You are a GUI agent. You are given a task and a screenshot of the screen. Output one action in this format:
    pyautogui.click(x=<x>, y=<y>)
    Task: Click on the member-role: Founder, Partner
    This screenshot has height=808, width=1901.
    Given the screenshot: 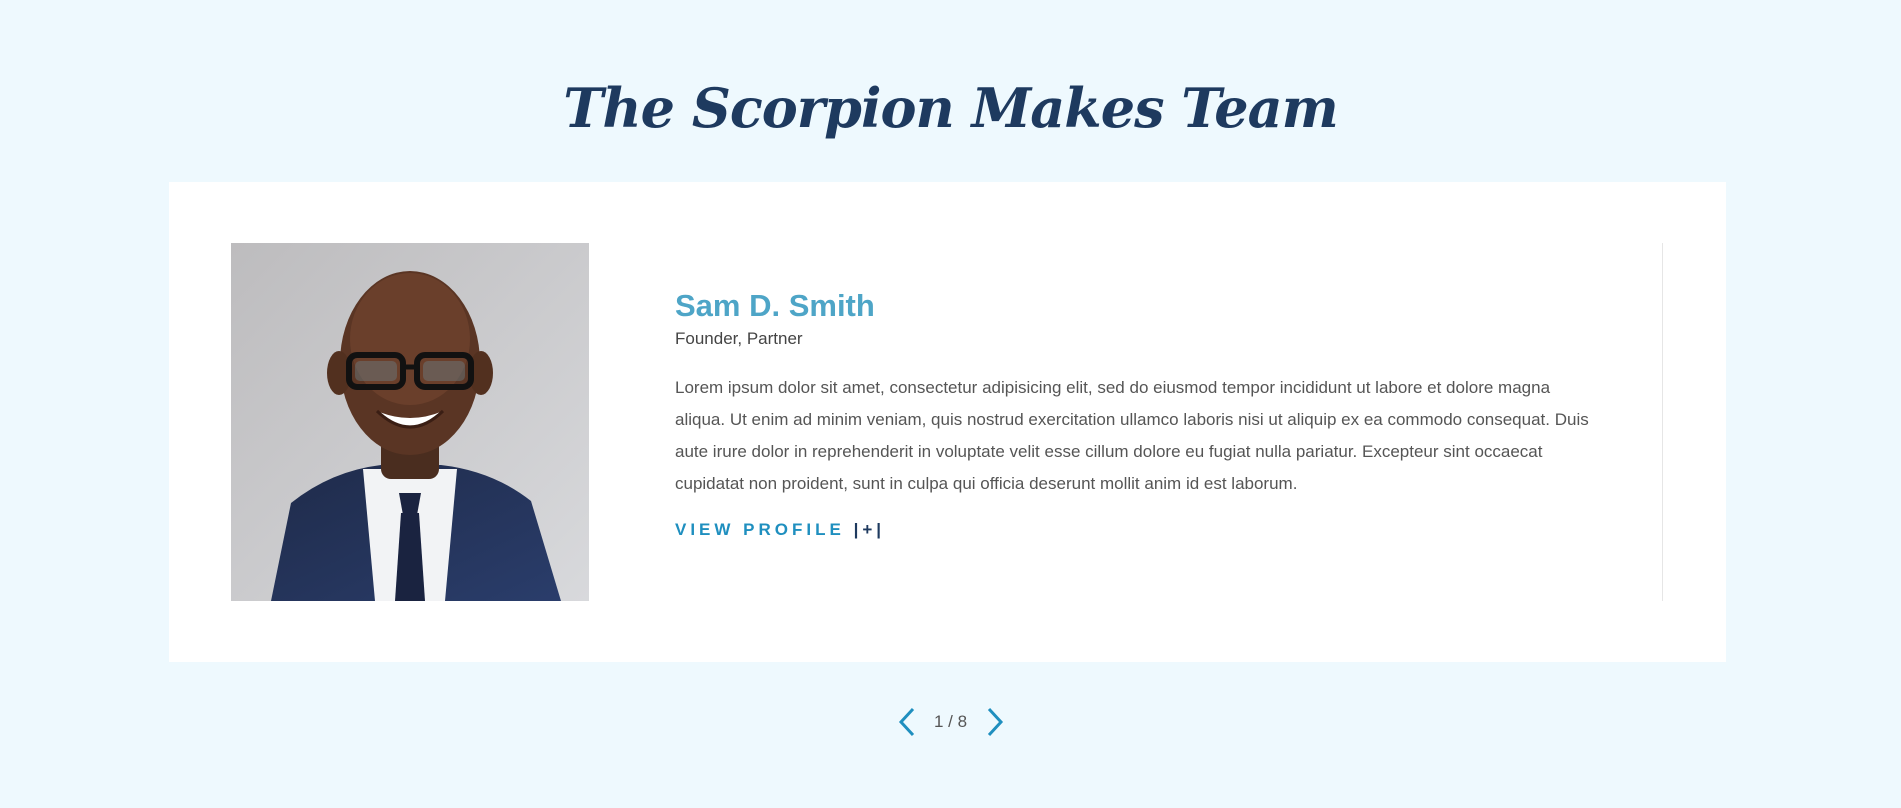 What is the action you would take?
    pyautogui.click(x=739, y=338)
    